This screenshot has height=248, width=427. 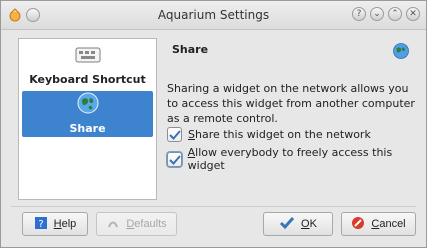 What do you see at coordinates (87, 57) in the screenshot?
I see `keyboard-icon` at bounding box center [87, 57].